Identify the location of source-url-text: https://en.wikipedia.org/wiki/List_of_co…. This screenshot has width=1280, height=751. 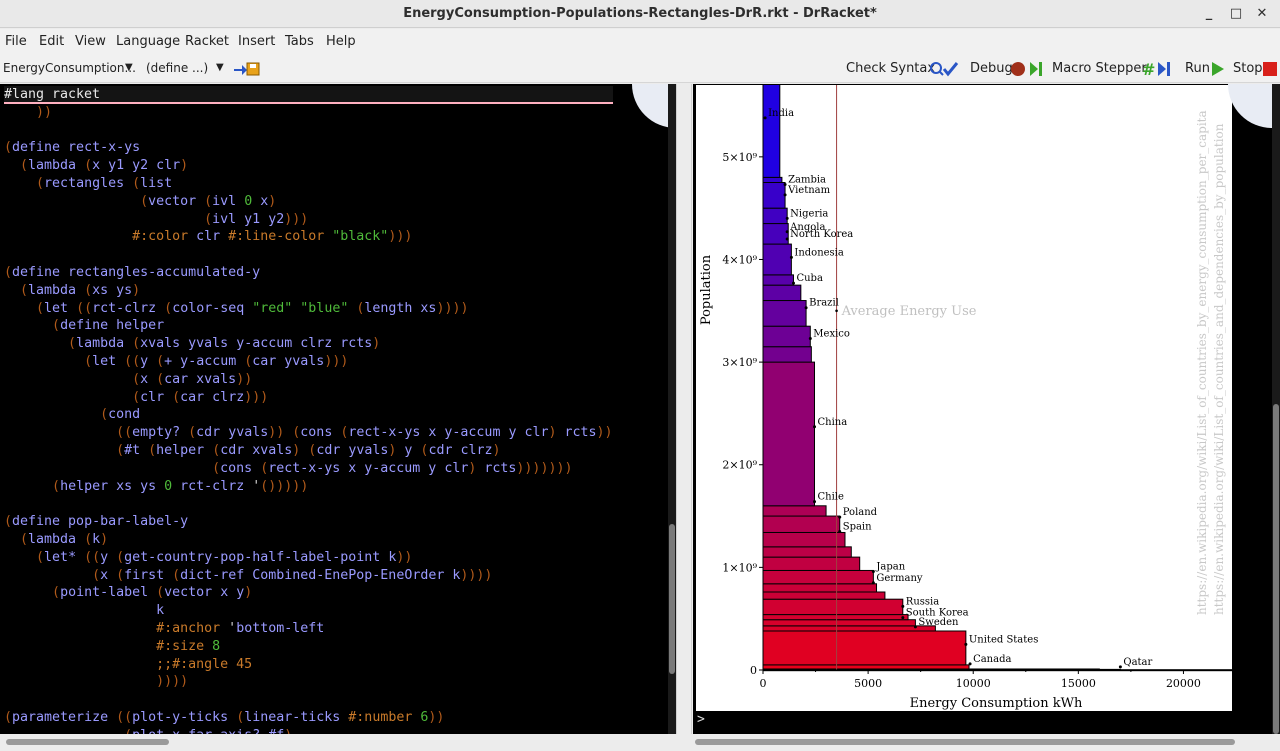
(1219, 369).